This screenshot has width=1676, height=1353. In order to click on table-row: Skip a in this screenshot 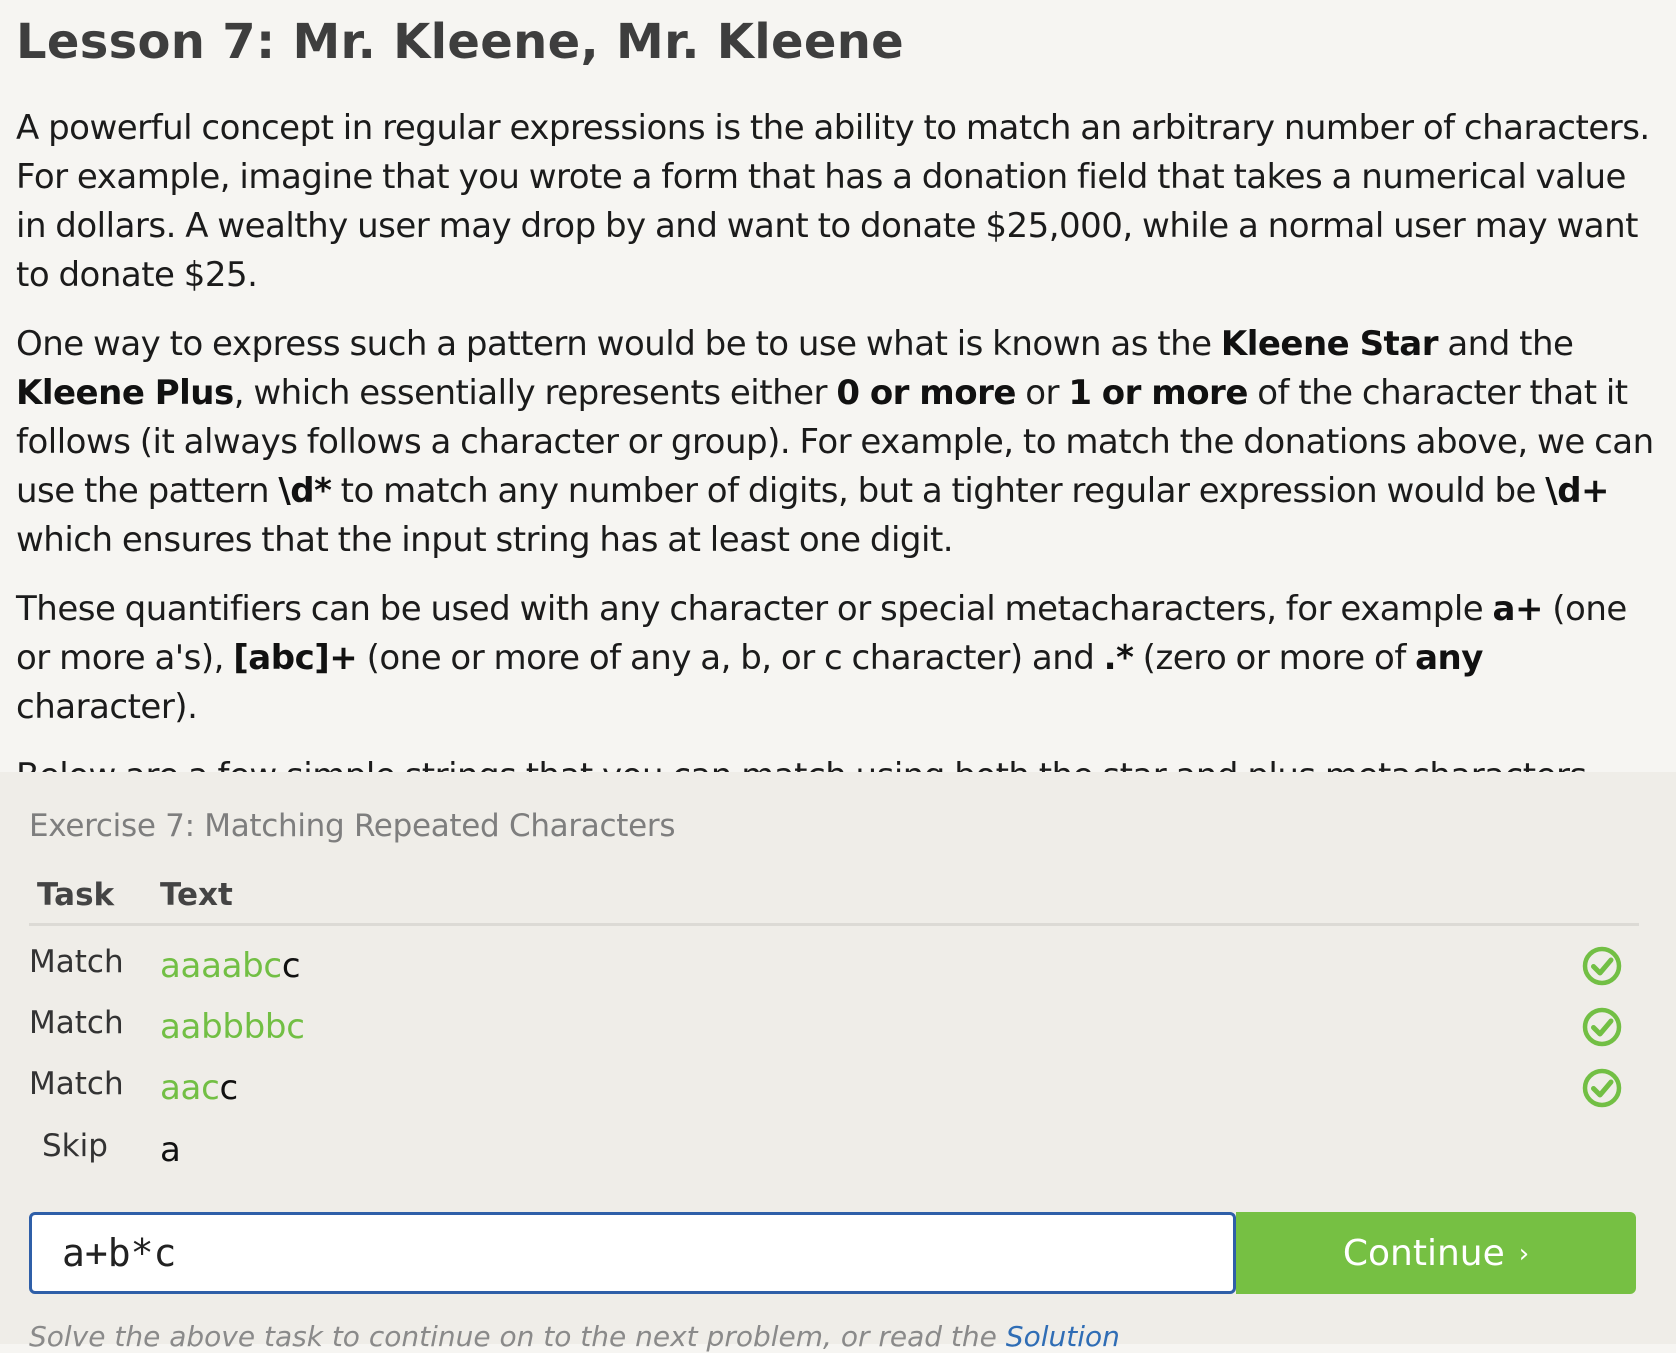, I will do `click(838, 1158)`.